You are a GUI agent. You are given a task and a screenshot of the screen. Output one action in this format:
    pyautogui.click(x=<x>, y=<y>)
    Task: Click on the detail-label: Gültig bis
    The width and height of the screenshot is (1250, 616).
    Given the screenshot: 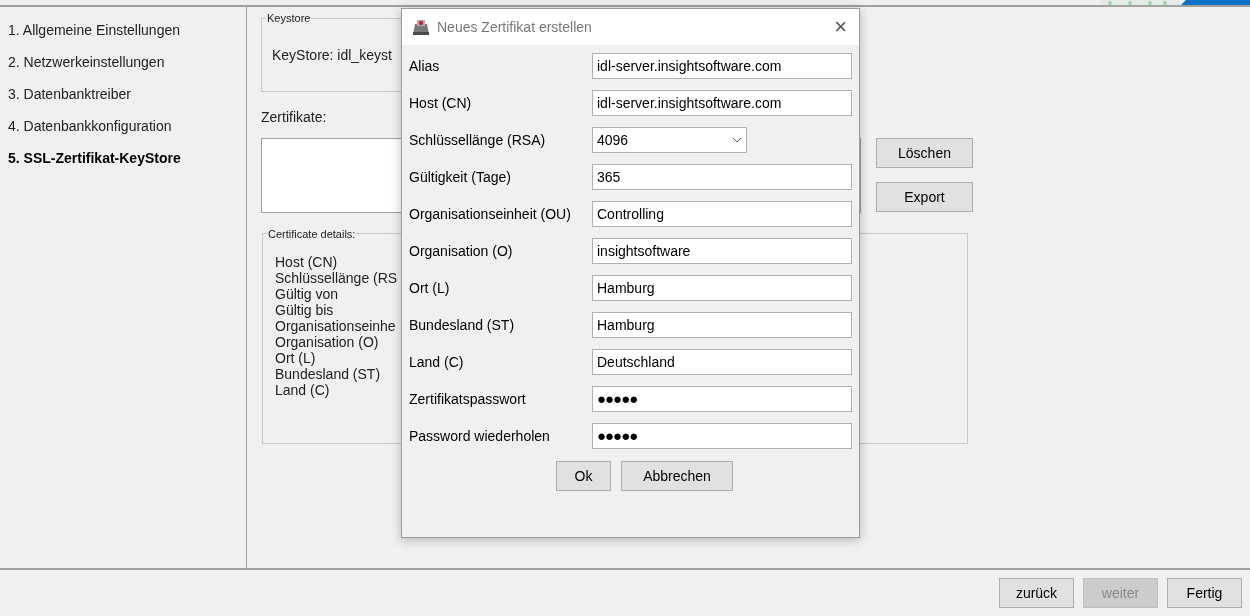 What is the action you would take?
    pyautogui.click(x=304, y=310)
    